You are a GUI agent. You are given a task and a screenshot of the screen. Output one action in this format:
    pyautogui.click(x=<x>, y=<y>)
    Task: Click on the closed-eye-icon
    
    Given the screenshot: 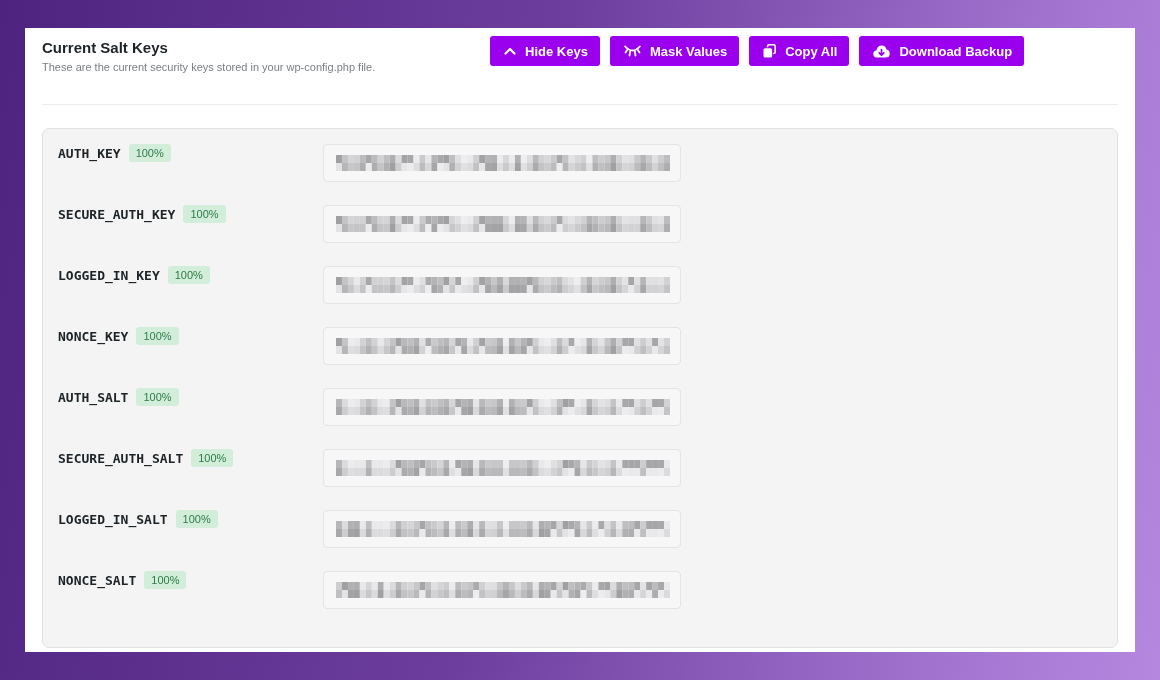 What is the action you would take?
    pyautogui.click(x=632, y=51)
    